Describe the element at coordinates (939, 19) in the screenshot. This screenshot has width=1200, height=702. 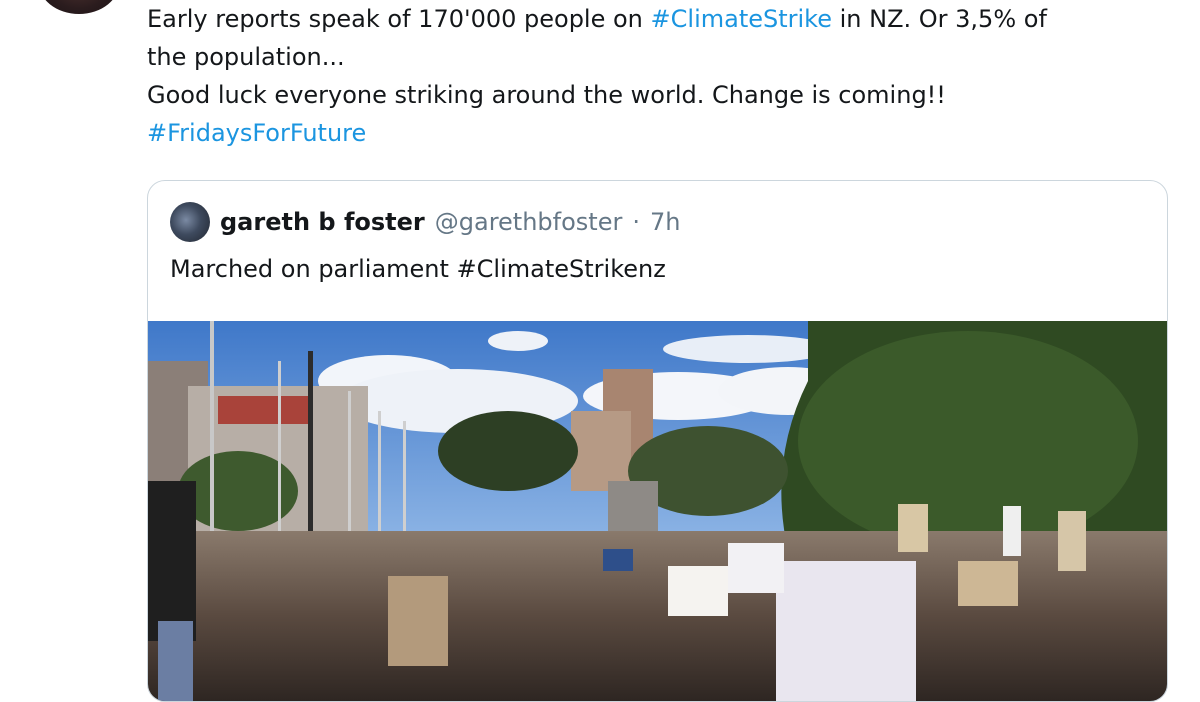
I see `tweet-text-segment: in NZ. Or 3,5% of` at that location.